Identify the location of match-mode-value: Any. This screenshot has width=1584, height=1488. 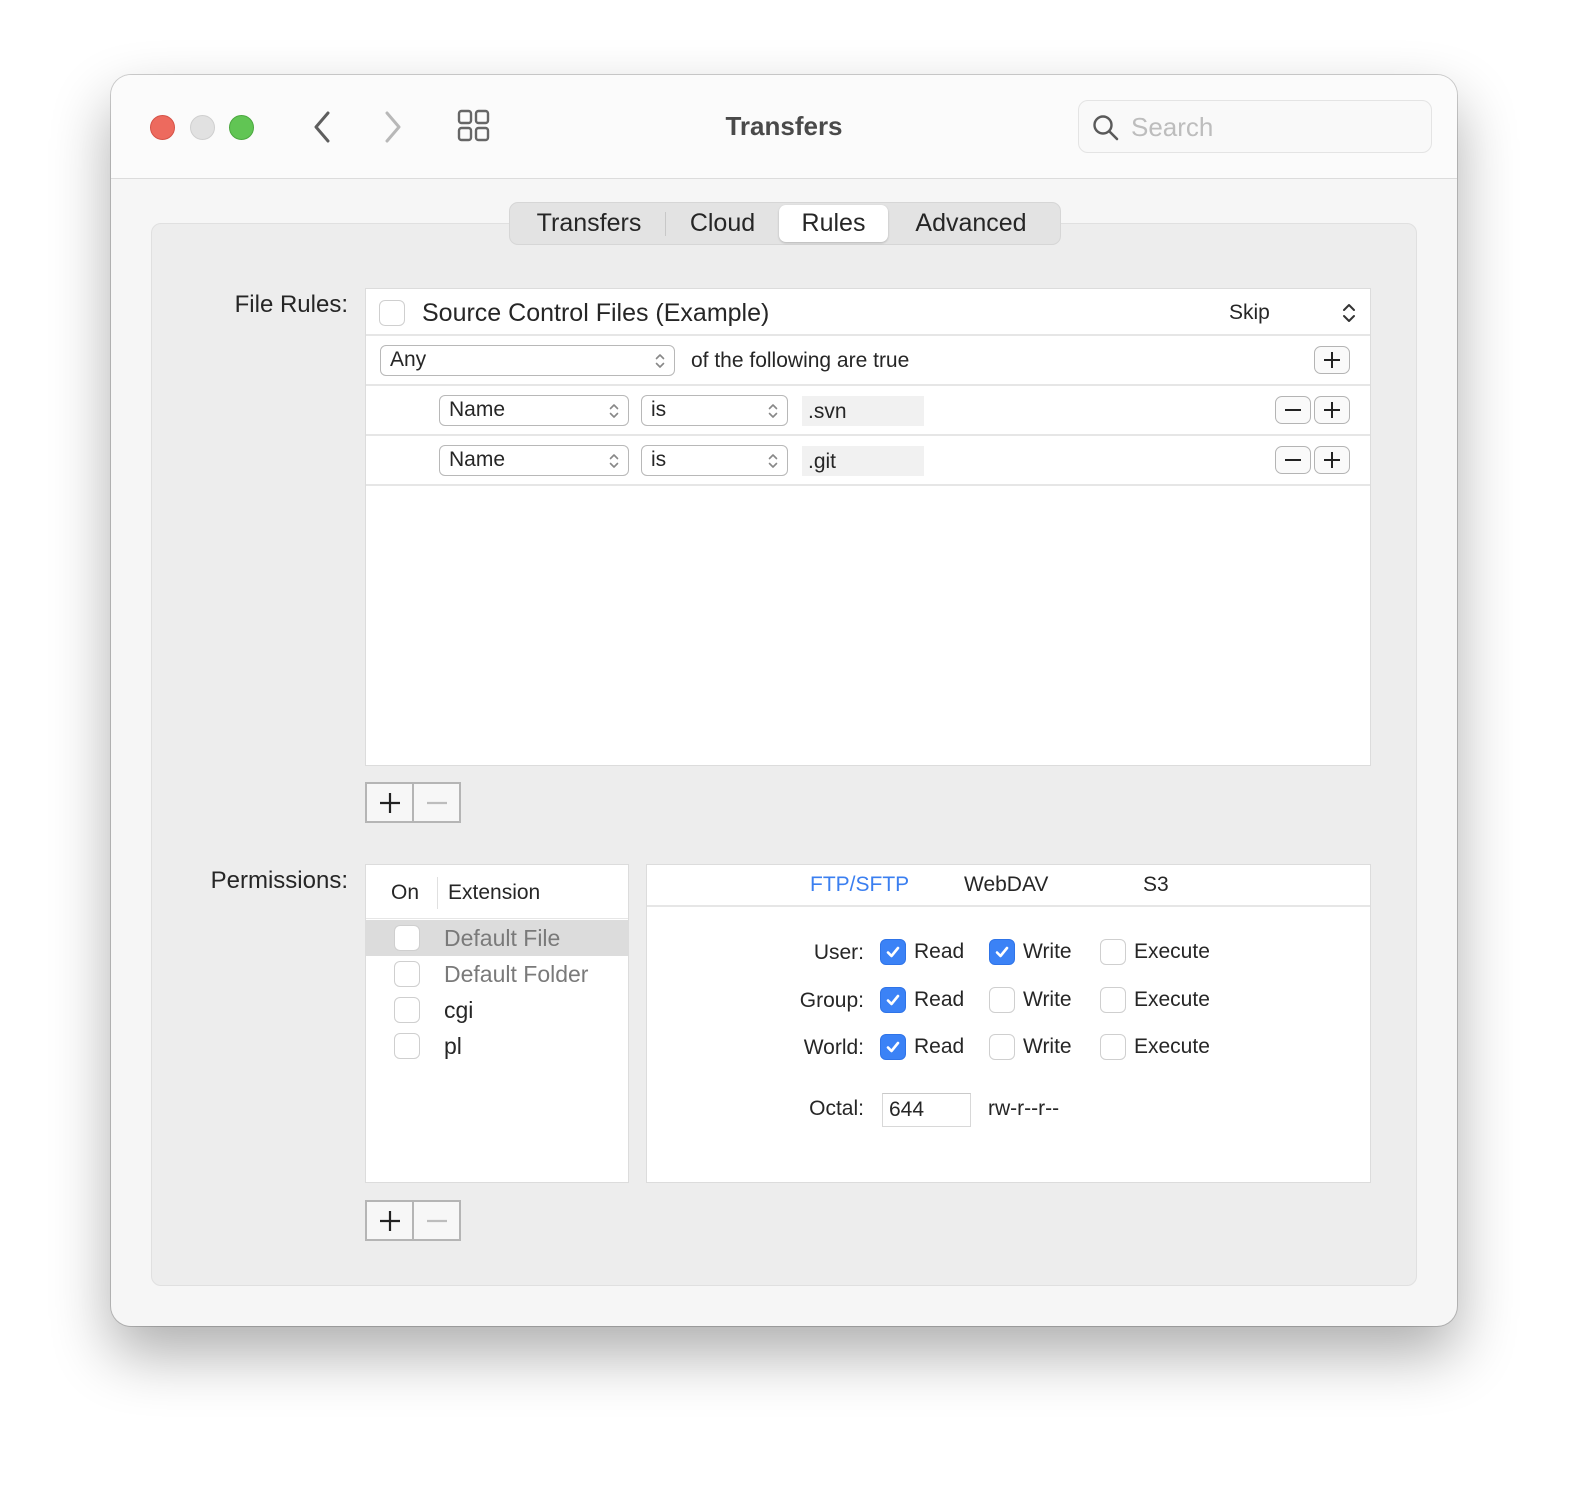
(408, 359).